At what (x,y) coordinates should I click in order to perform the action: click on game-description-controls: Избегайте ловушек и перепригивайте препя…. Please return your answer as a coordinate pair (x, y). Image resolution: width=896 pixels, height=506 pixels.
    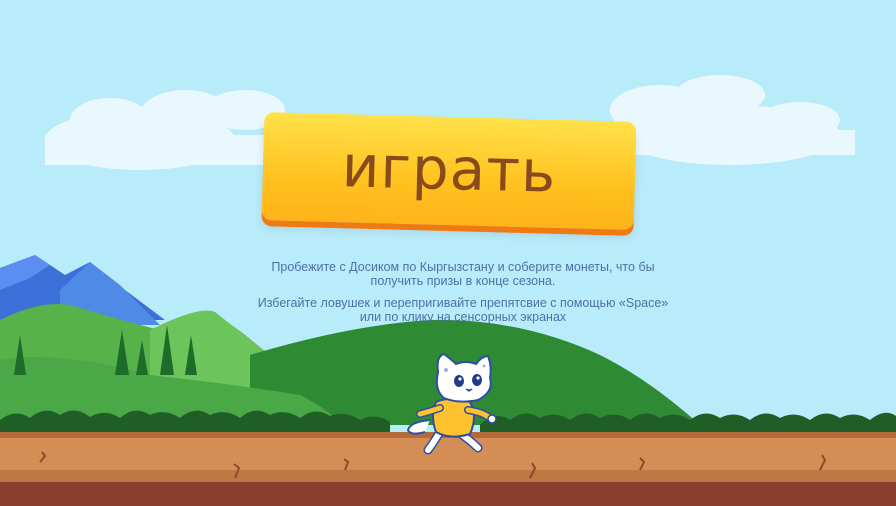
    Looking at the image, I should click on (463, 310).